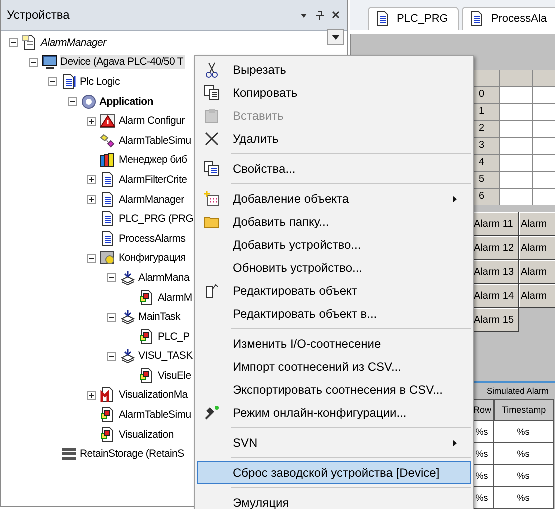  What do you see at coordinates (174, 375) in the screenshot?
I see `tree-item: VisuEle` at bounding box center [174, 375].